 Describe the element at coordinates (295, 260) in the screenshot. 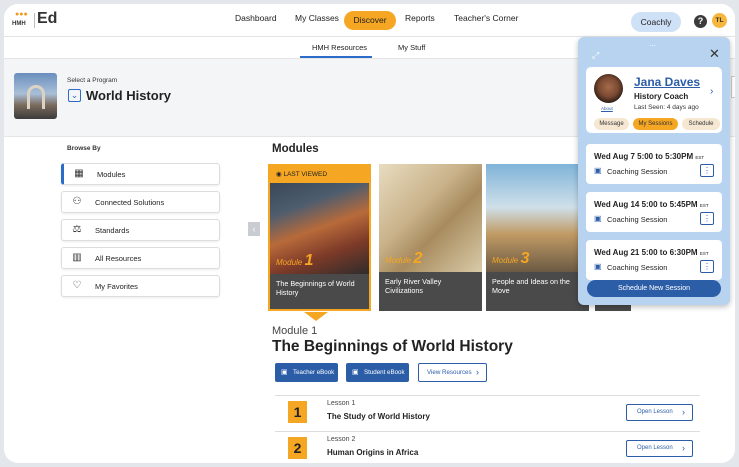

I see `module-number: Module 1` at that location.